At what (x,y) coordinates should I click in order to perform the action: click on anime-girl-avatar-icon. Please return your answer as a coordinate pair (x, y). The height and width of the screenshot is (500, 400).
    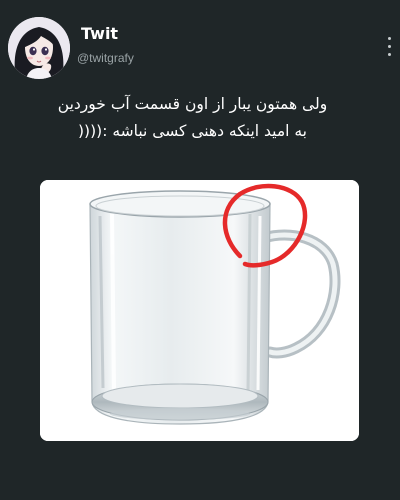
    Looking at the image, I should click on (39, 48).